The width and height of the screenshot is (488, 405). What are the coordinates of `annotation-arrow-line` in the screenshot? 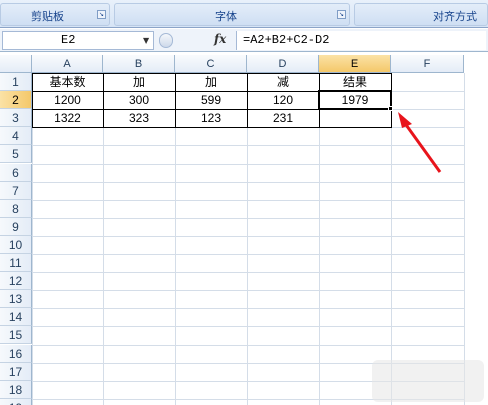 It's located at (422, 147).